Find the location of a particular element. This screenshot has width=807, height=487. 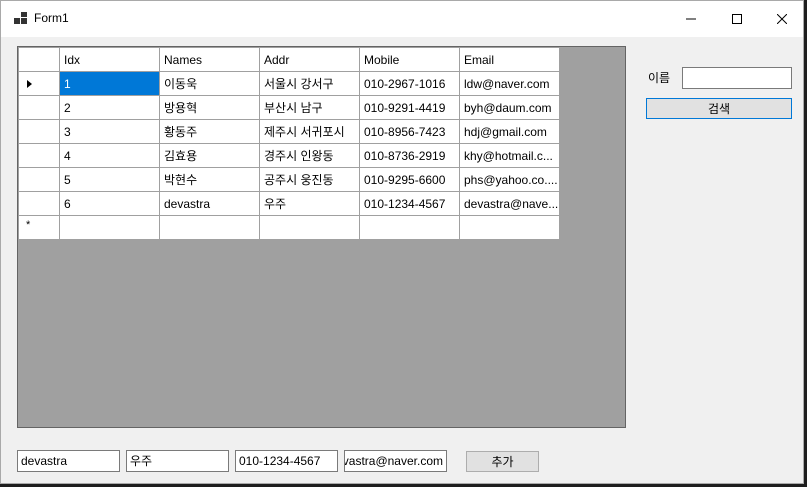

grid-cell-names: 황동주 is located at coordinates (209, 131).